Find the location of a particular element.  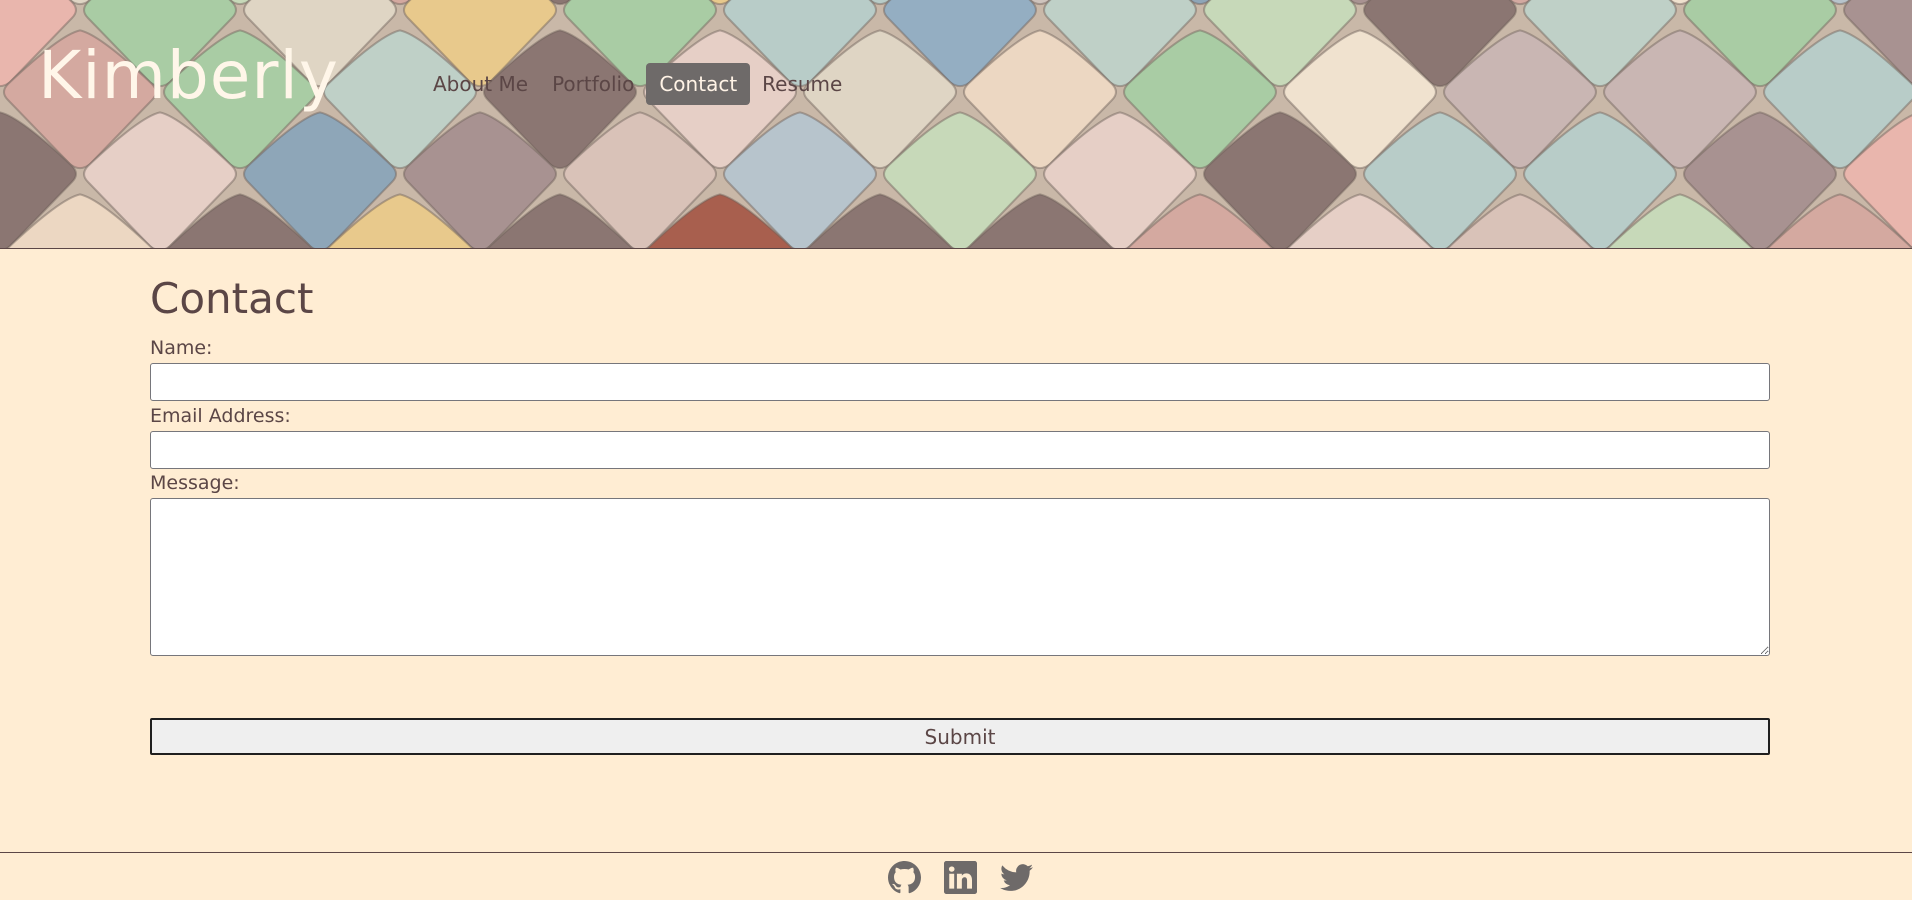

nav-item-contact: Contact is located at coordinates (698, 84).